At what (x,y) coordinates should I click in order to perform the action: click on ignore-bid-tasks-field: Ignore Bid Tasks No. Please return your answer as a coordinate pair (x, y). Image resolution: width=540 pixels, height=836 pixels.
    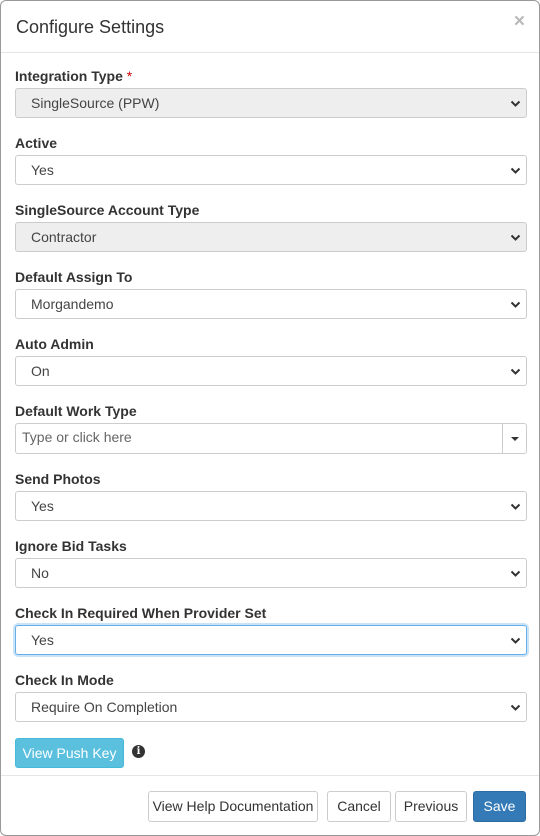
    Looking at the image, I should click on (271, 562).